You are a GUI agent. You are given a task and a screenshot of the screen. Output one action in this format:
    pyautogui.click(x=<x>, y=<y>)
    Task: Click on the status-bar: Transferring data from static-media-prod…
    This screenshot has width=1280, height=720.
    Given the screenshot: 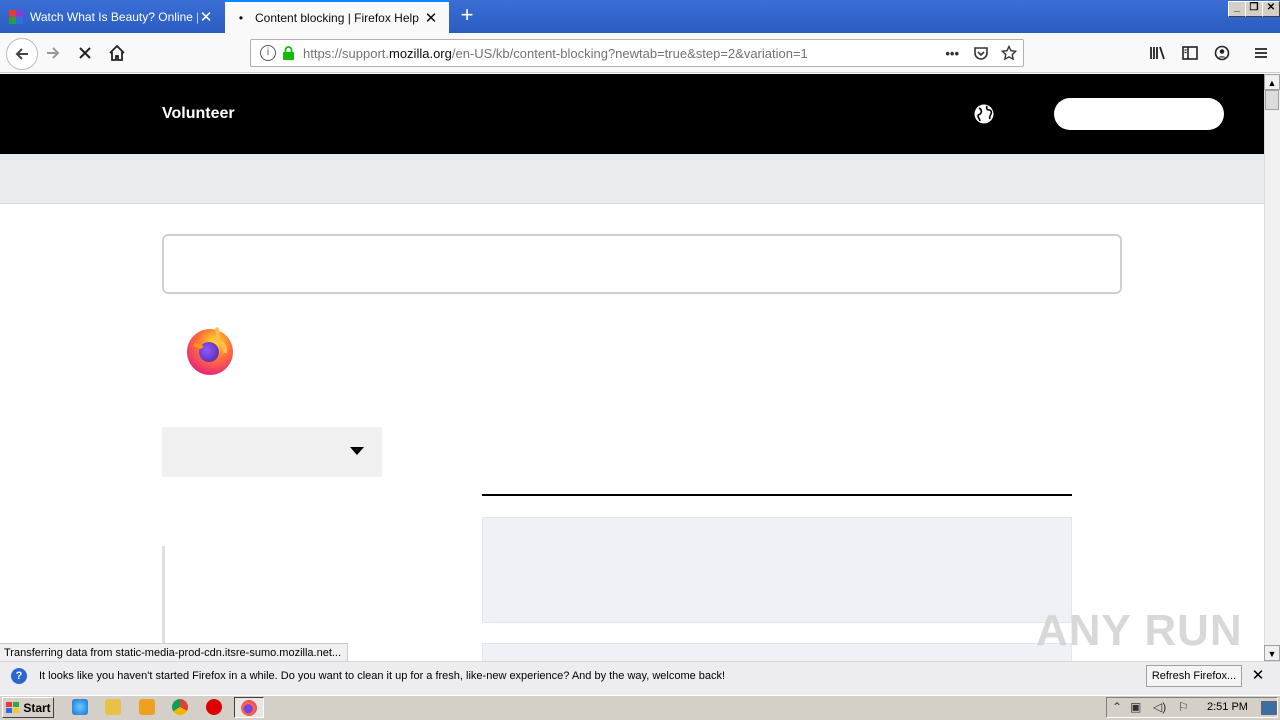 What is the action you would take?
    pyautogui.click(x=174, y=653)
    